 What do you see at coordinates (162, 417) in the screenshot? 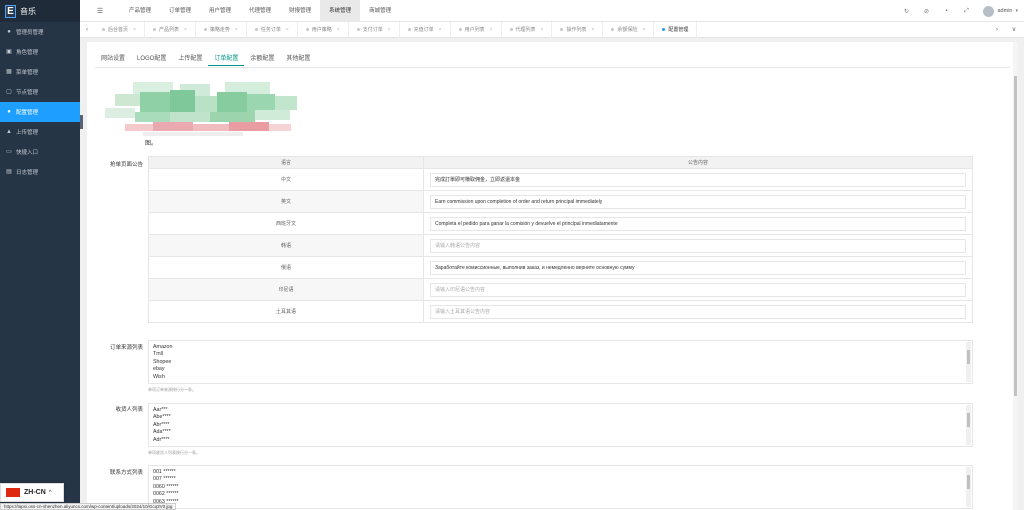
I see `textarea-line: Abe****` at bounding box center [162, 417].